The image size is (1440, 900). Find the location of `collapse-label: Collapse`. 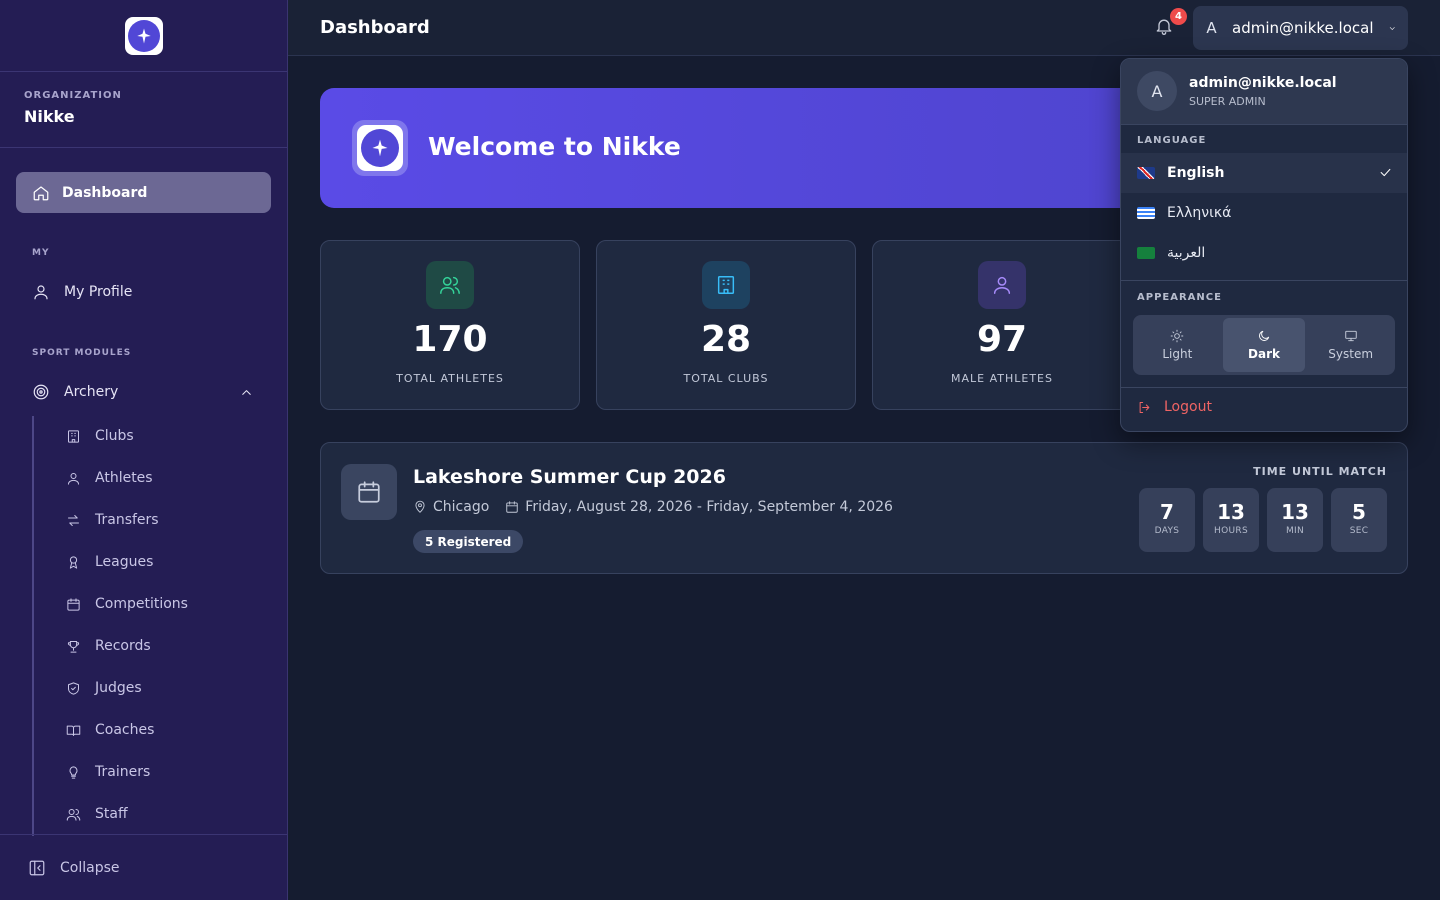

collapse-label: Collapse is located at coordinates (90, 867).